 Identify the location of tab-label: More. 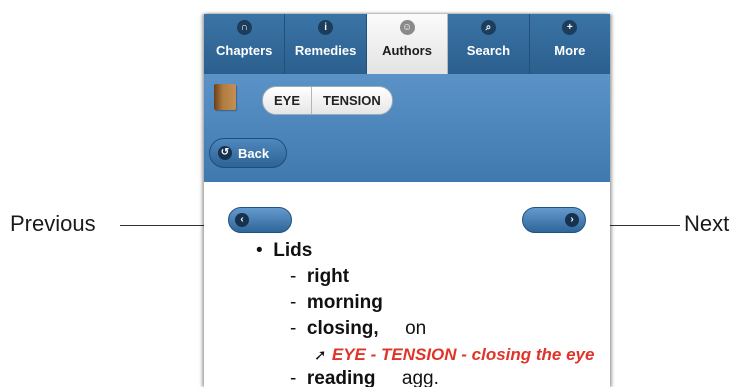
(570, 50).